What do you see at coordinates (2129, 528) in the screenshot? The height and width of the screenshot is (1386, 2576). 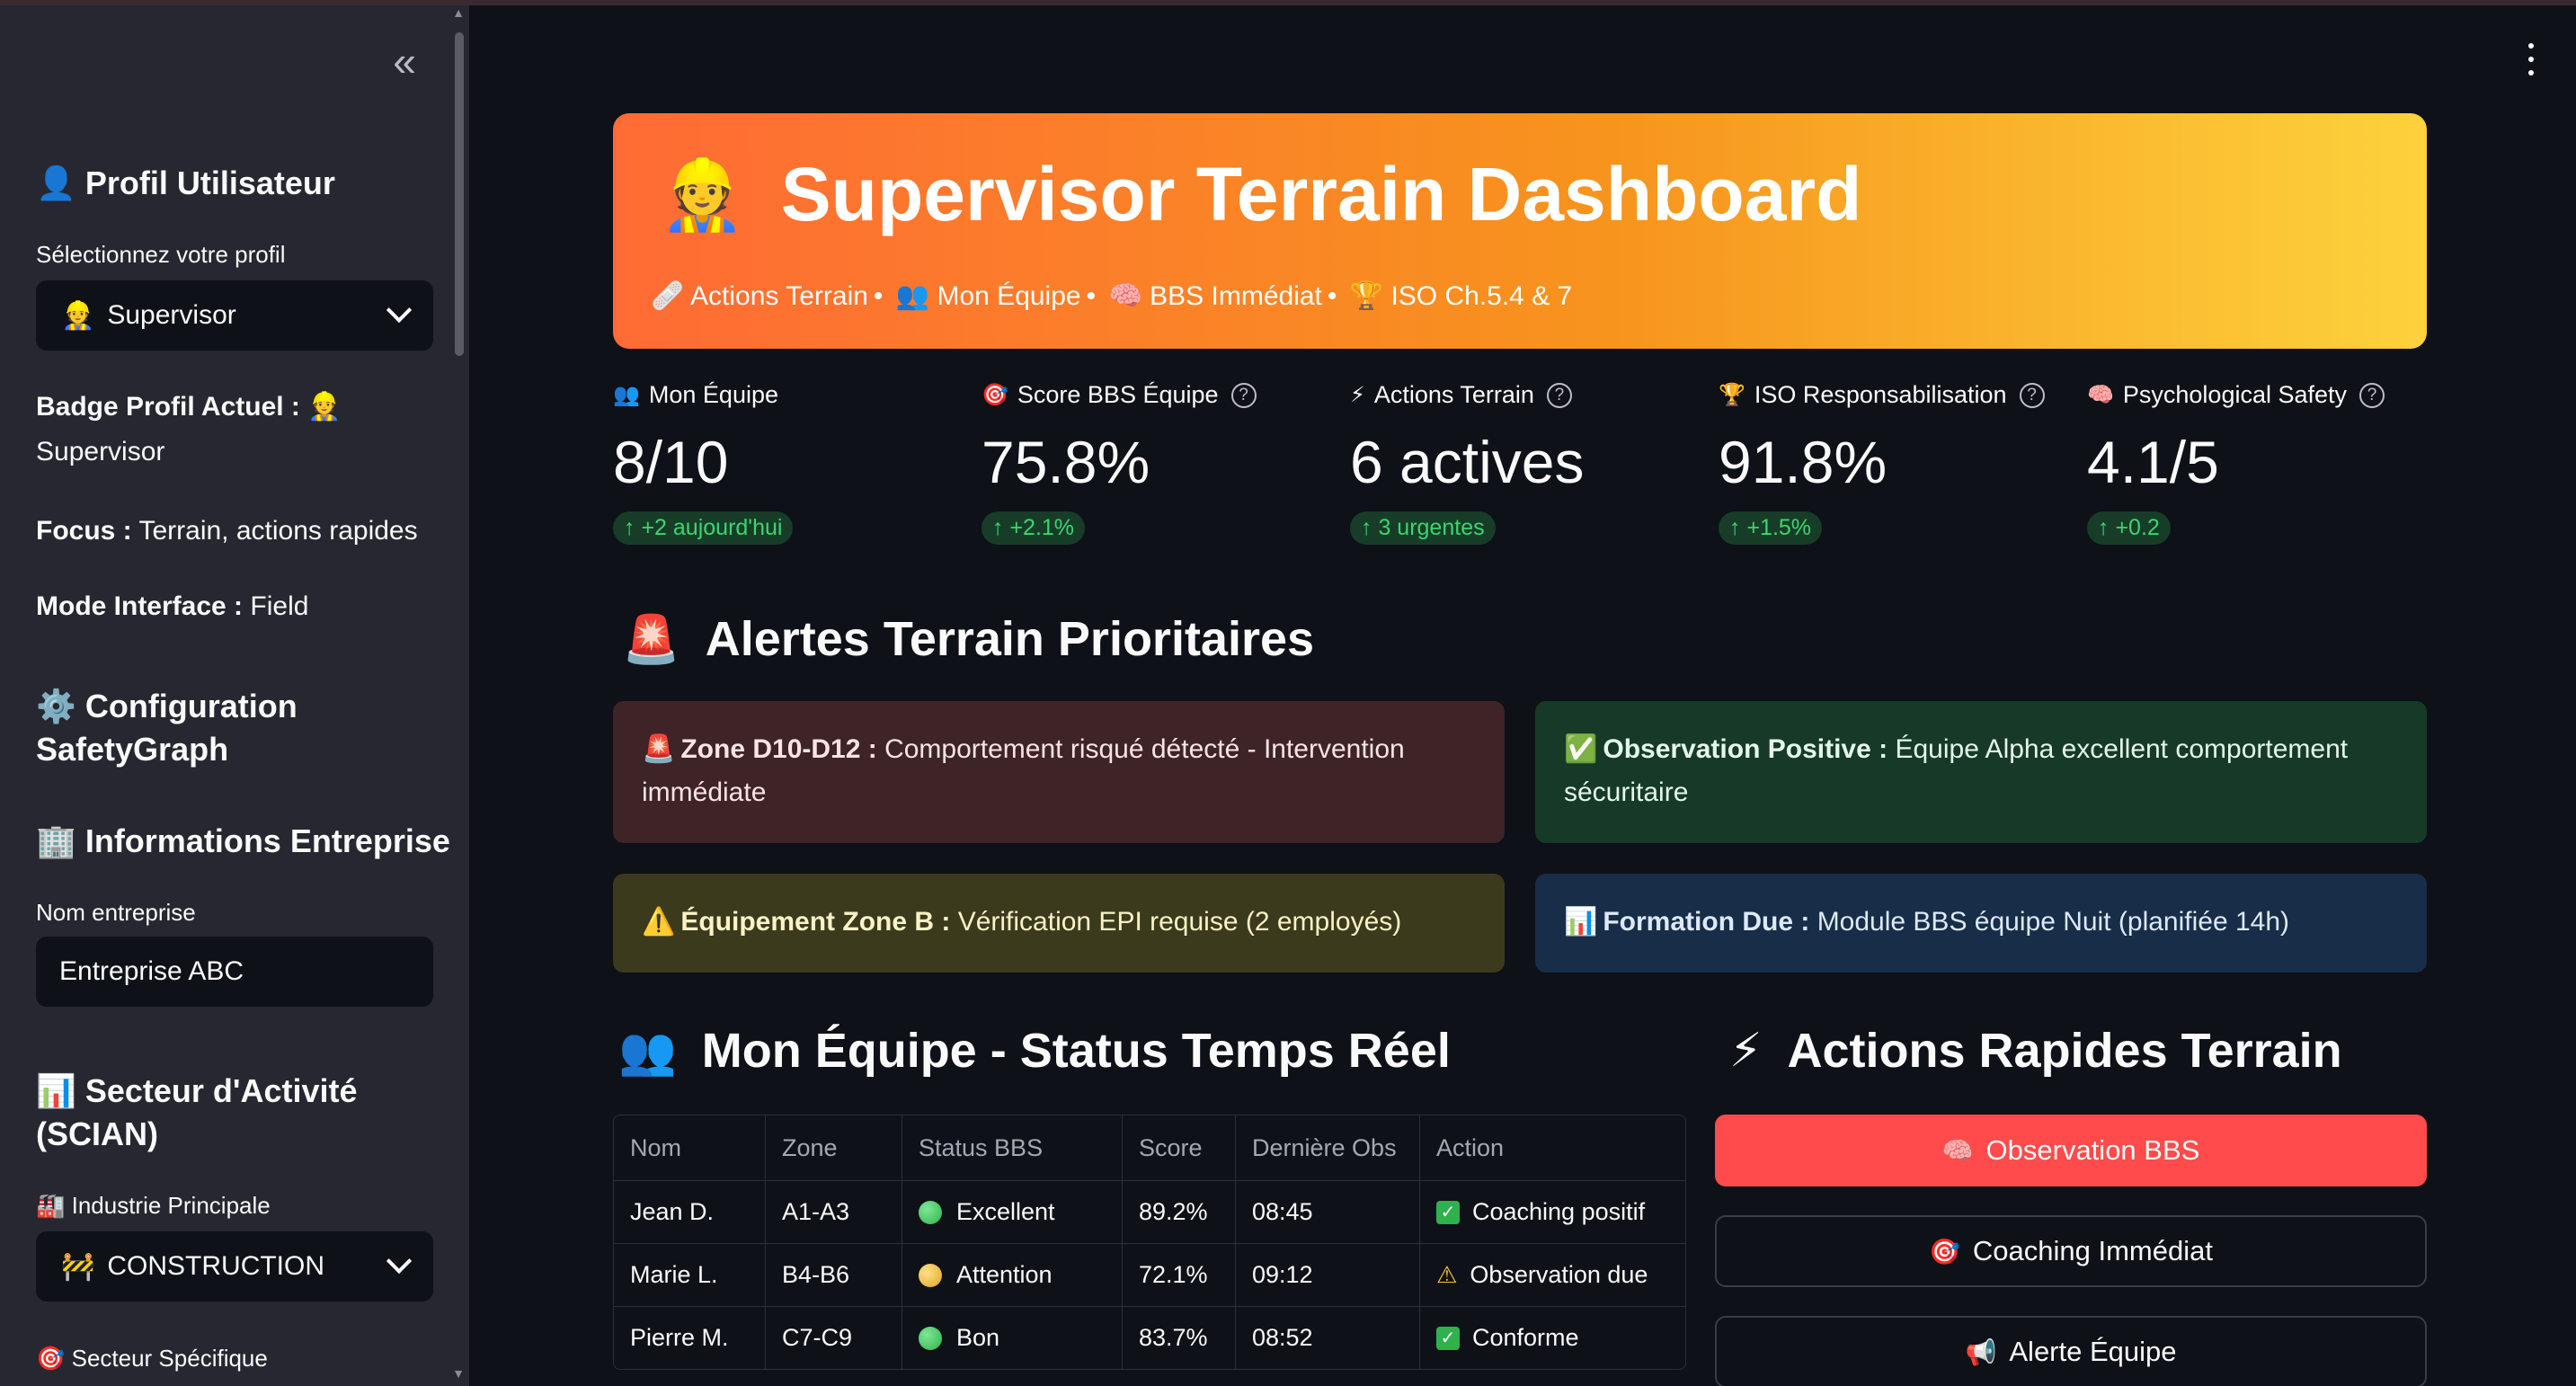 I see `metric-delta: ↑ +0.2` at bounding box center [2129, 528].